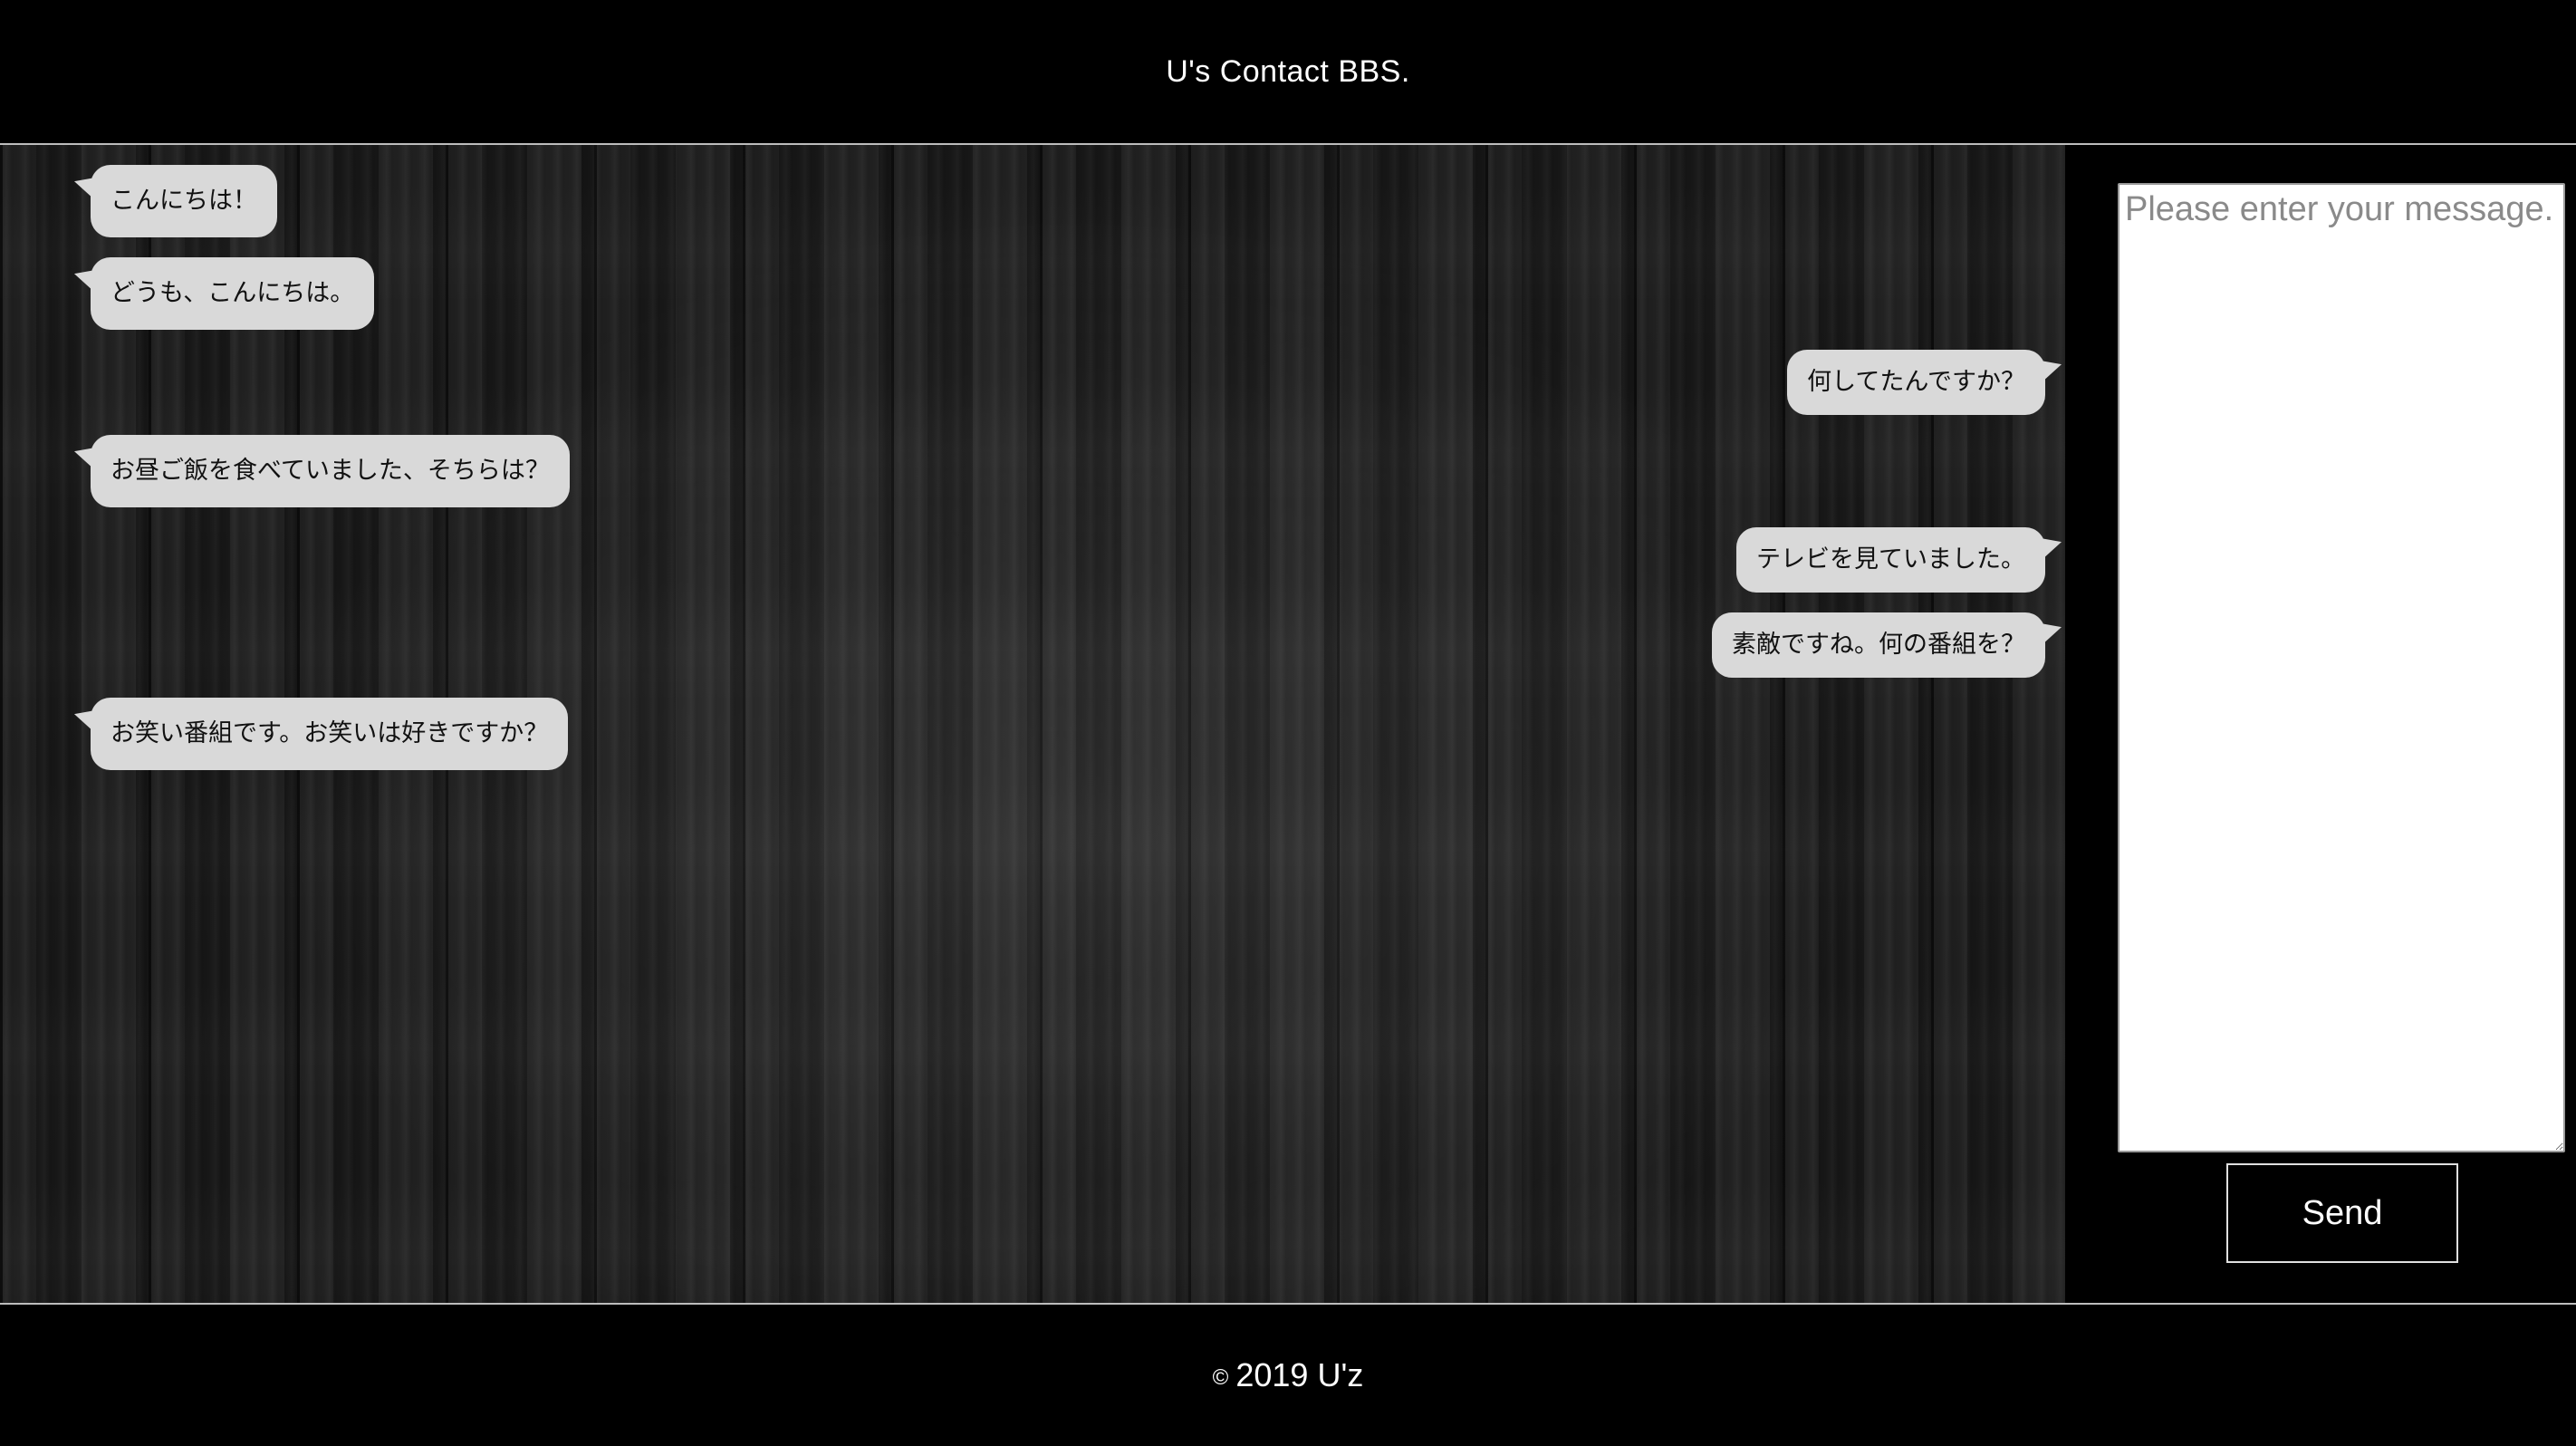  Describe the element at coordinates (1299, 1374) in the screenshot. I see `copyright-text: 2019 U'z` at that location.